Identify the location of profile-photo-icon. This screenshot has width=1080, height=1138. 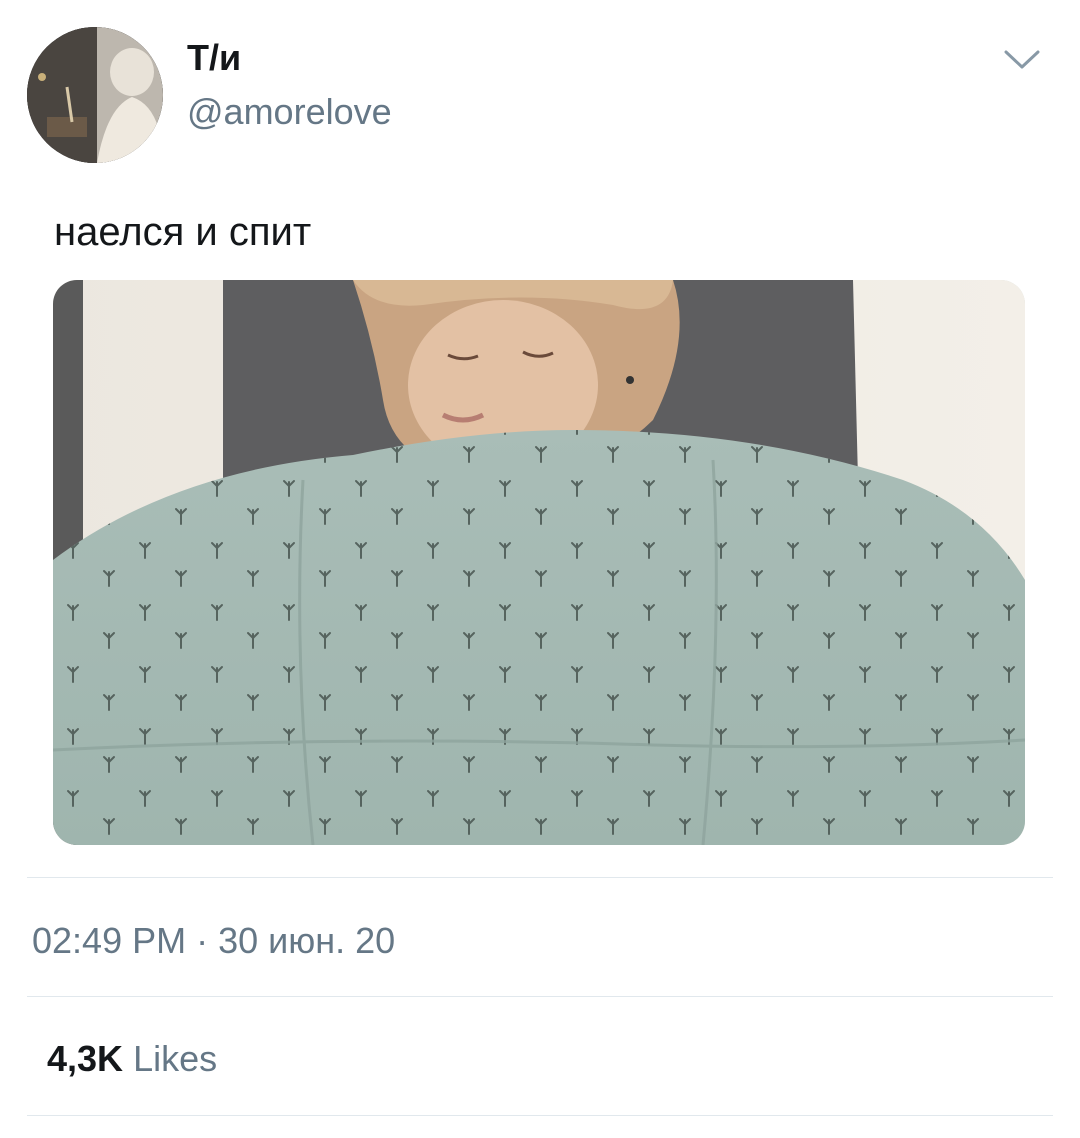
(95, 95).